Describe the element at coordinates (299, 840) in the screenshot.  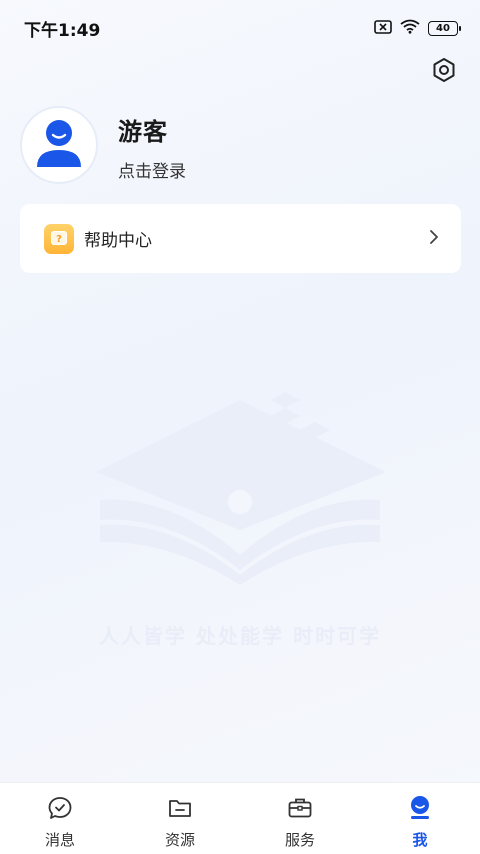
I see `tab-label: 服务` at that location.